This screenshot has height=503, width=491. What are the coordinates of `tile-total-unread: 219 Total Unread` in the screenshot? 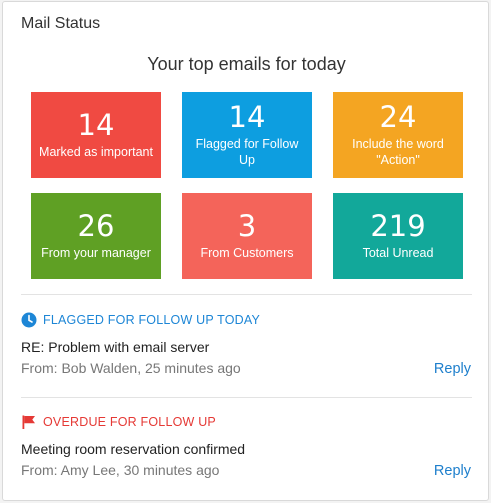 It's located at (398, 236).